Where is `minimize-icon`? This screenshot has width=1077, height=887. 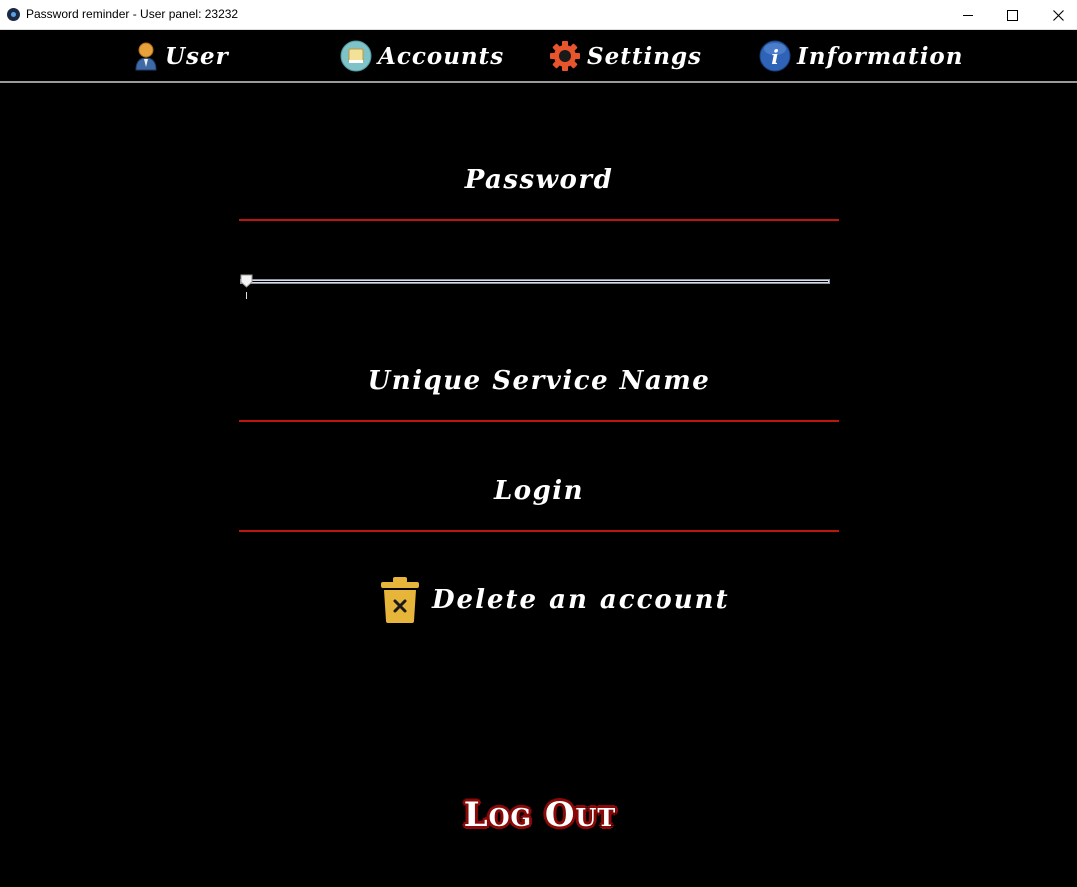 minimize-icon is located at coordinates (968, 15).